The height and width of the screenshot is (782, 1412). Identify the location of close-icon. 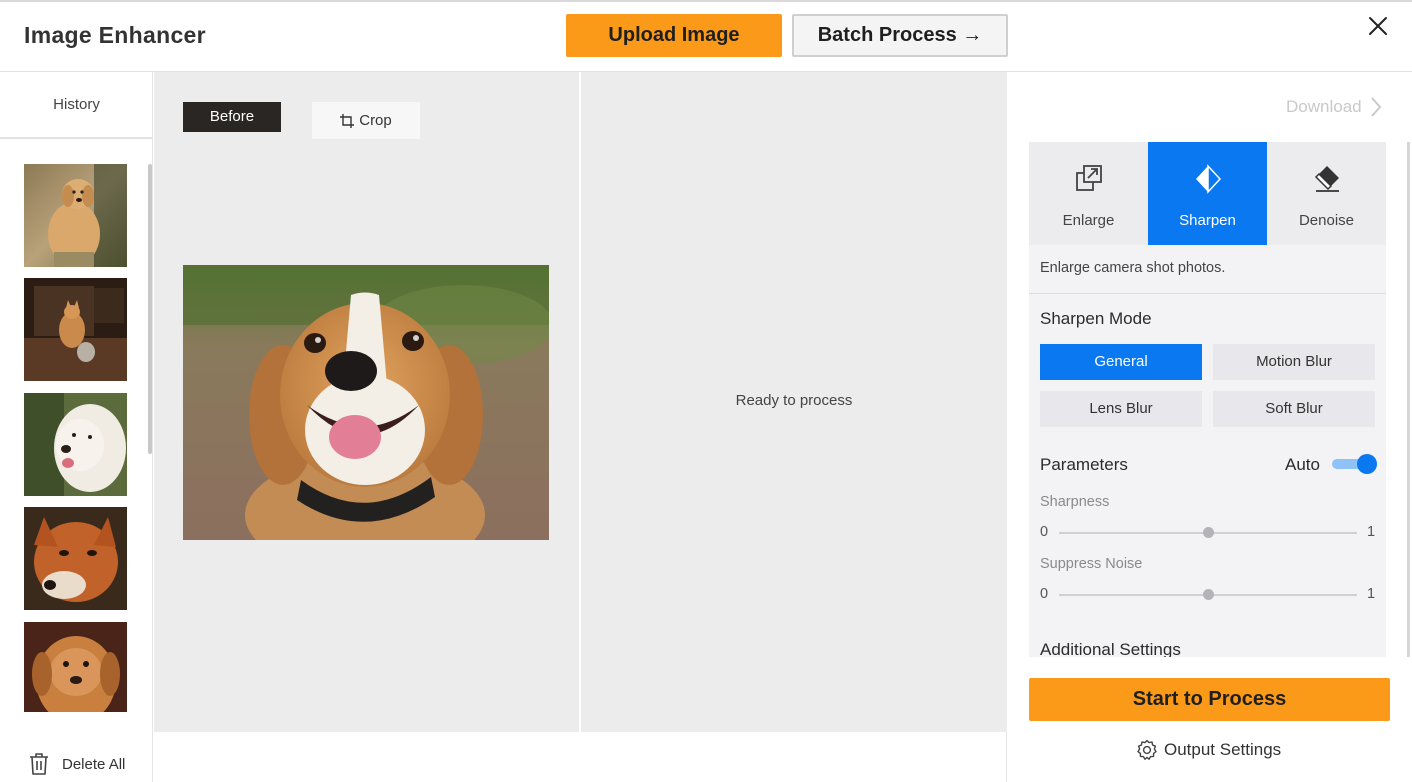
(1378, 26).